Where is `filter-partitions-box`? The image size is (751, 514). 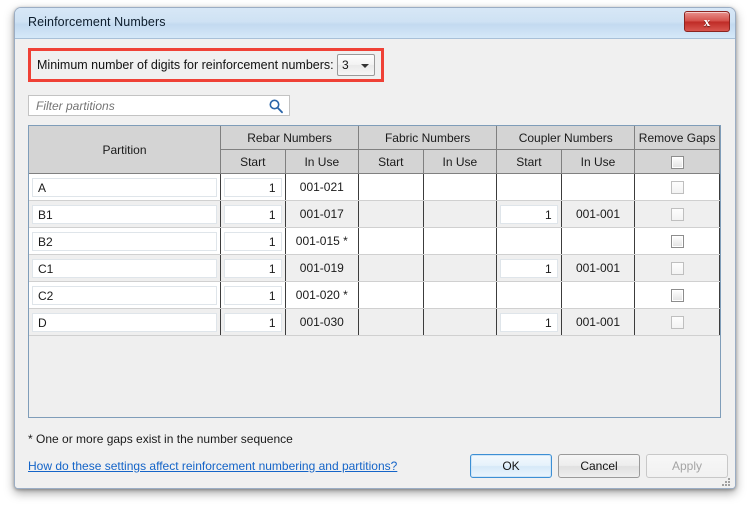
filter-partitions-box is located at coordinates (159, 105).